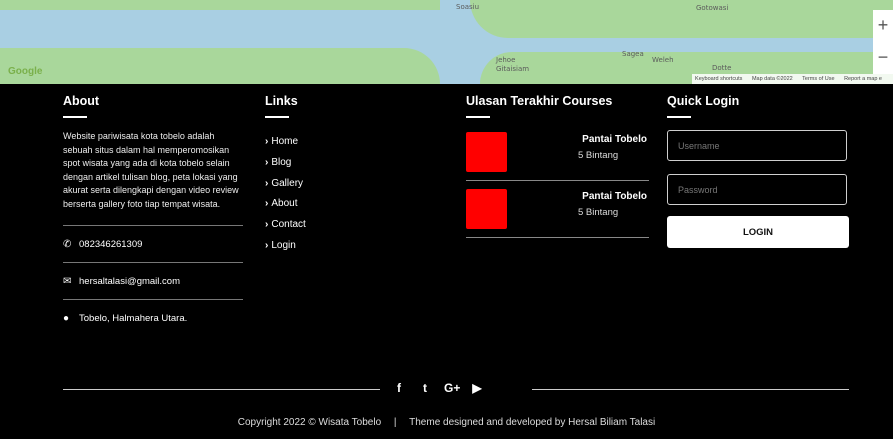 The width and height of the screenshot is (893, 439). Describe the element at coordinates (633, 54) in the screenshot. I see `map-label: Sagea` at that location.